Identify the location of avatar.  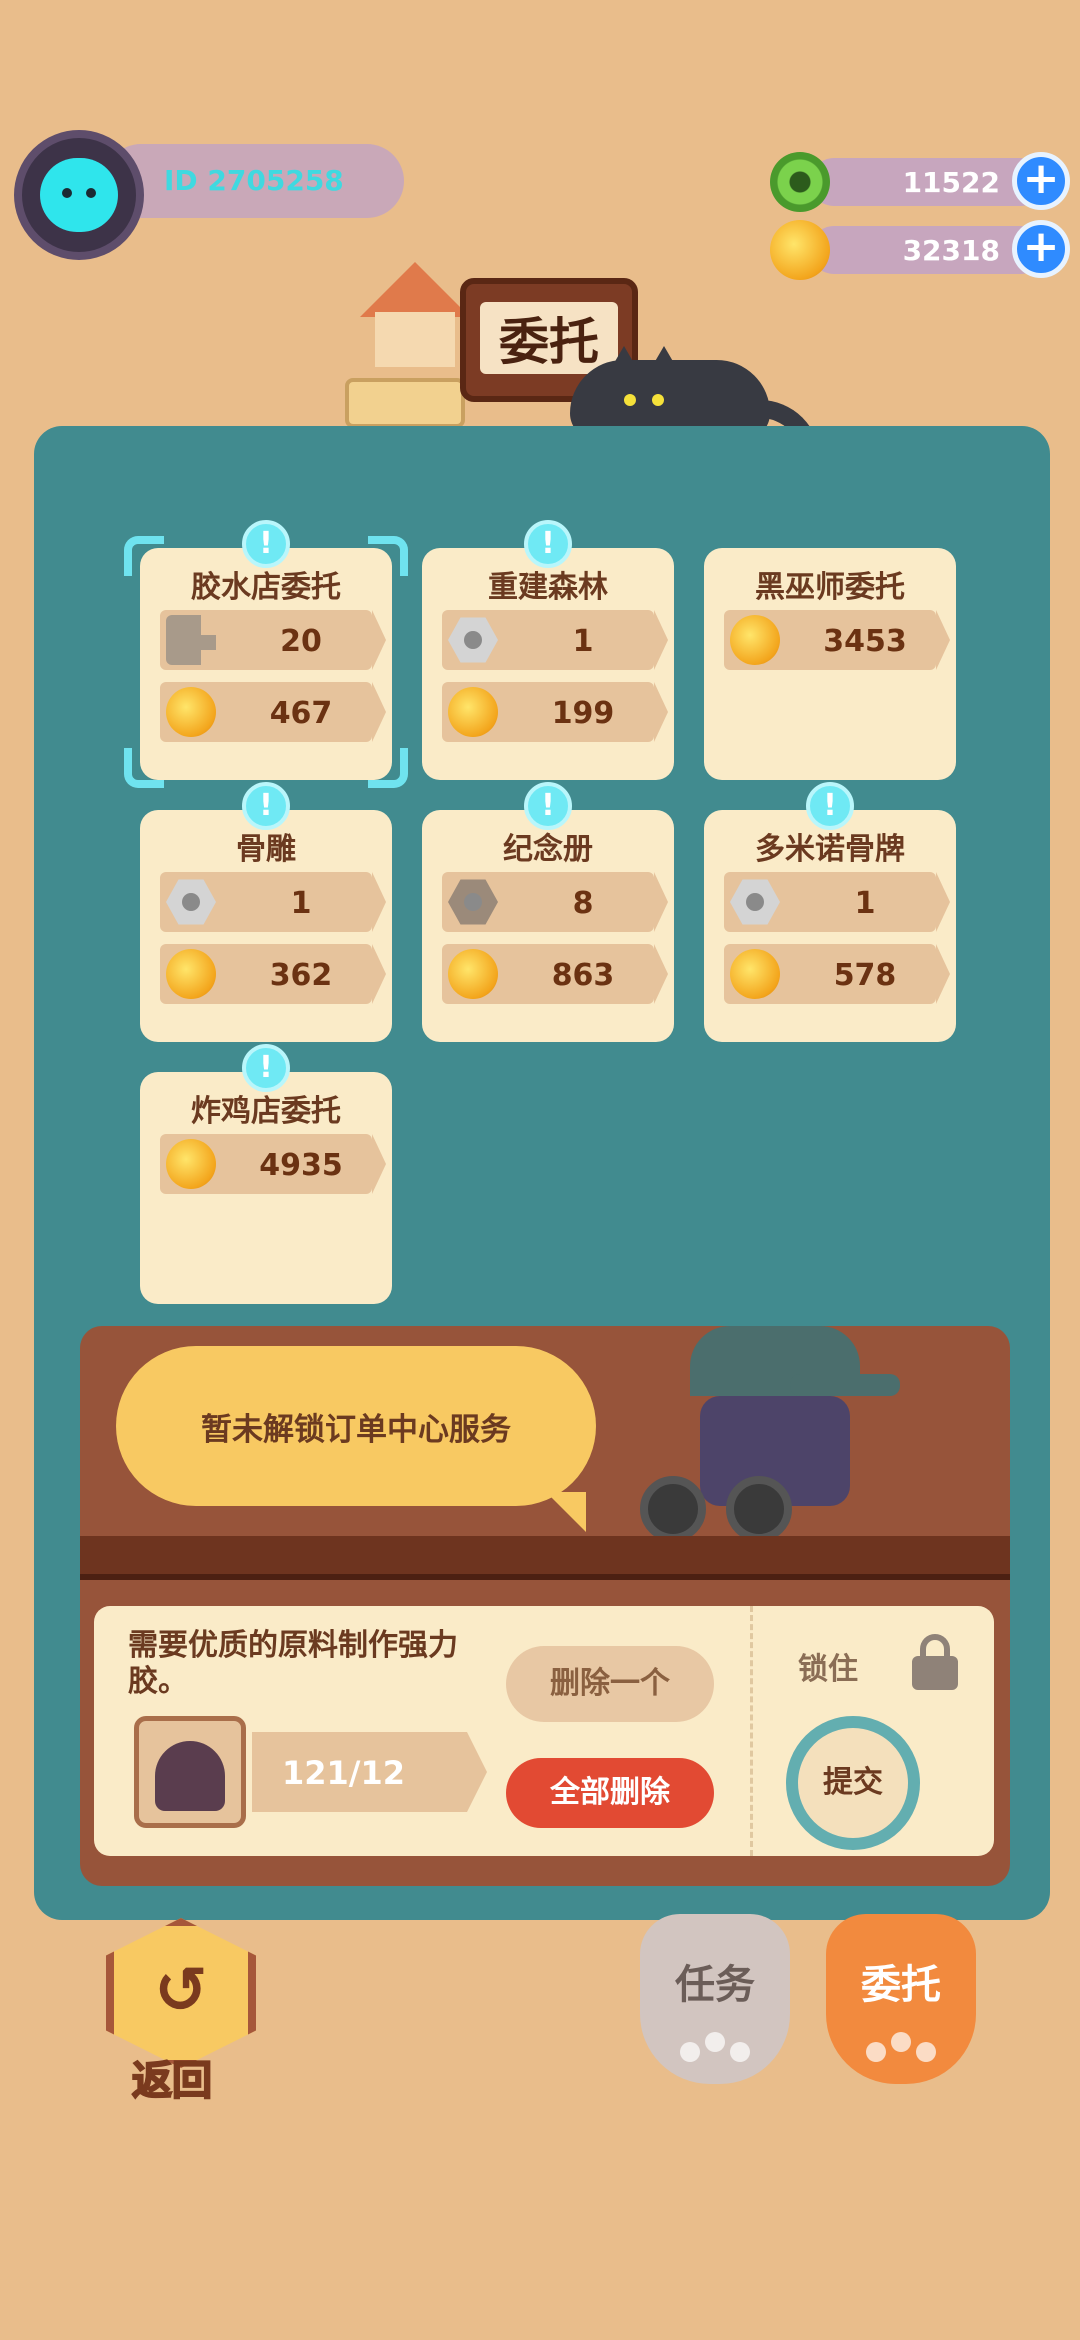
(79, 195).